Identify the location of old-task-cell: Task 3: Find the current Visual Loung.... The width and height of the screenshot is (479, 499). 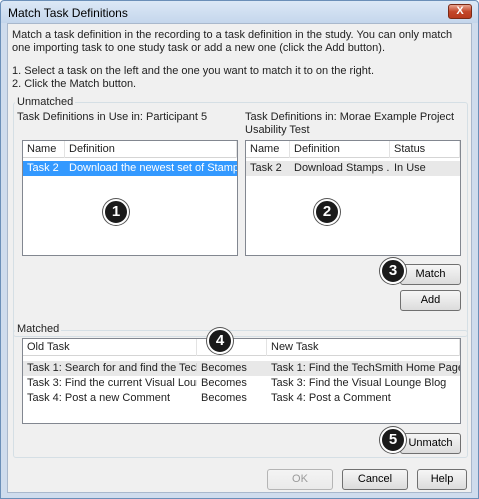
(112, 383).